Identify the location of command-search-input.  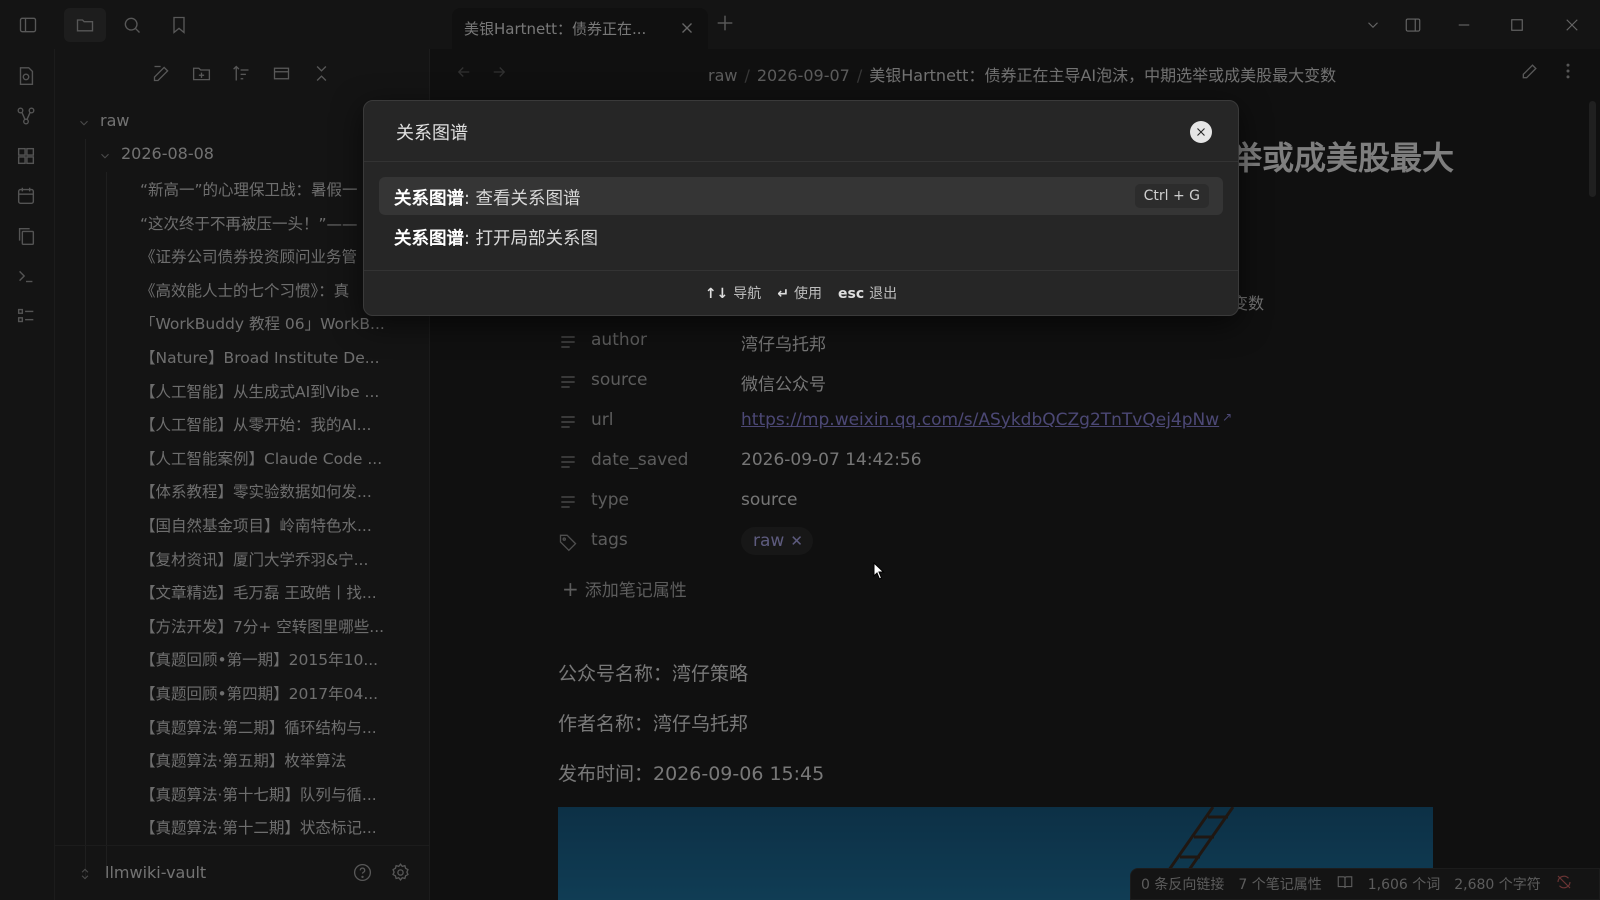
(776, 132).